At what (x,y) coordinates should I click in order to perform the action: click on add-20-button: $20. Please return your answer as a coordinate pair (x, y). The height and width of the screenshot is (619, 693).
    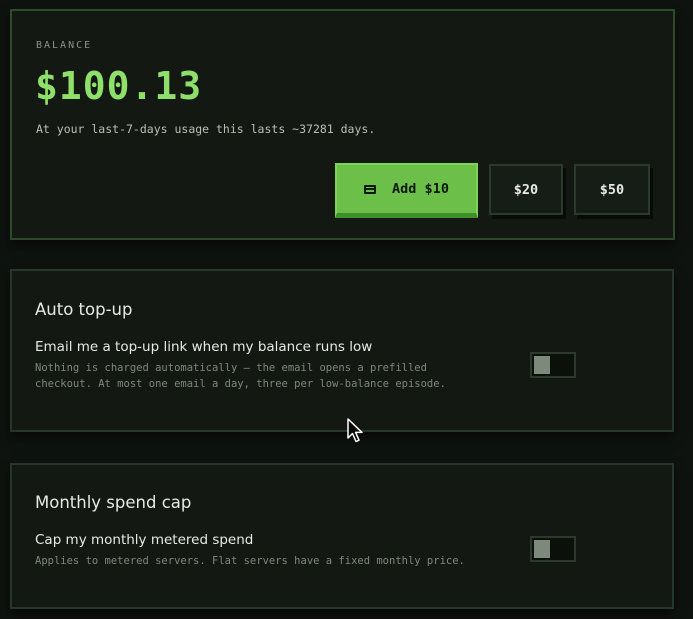
    Looking at the image, I should click on (526, 189).